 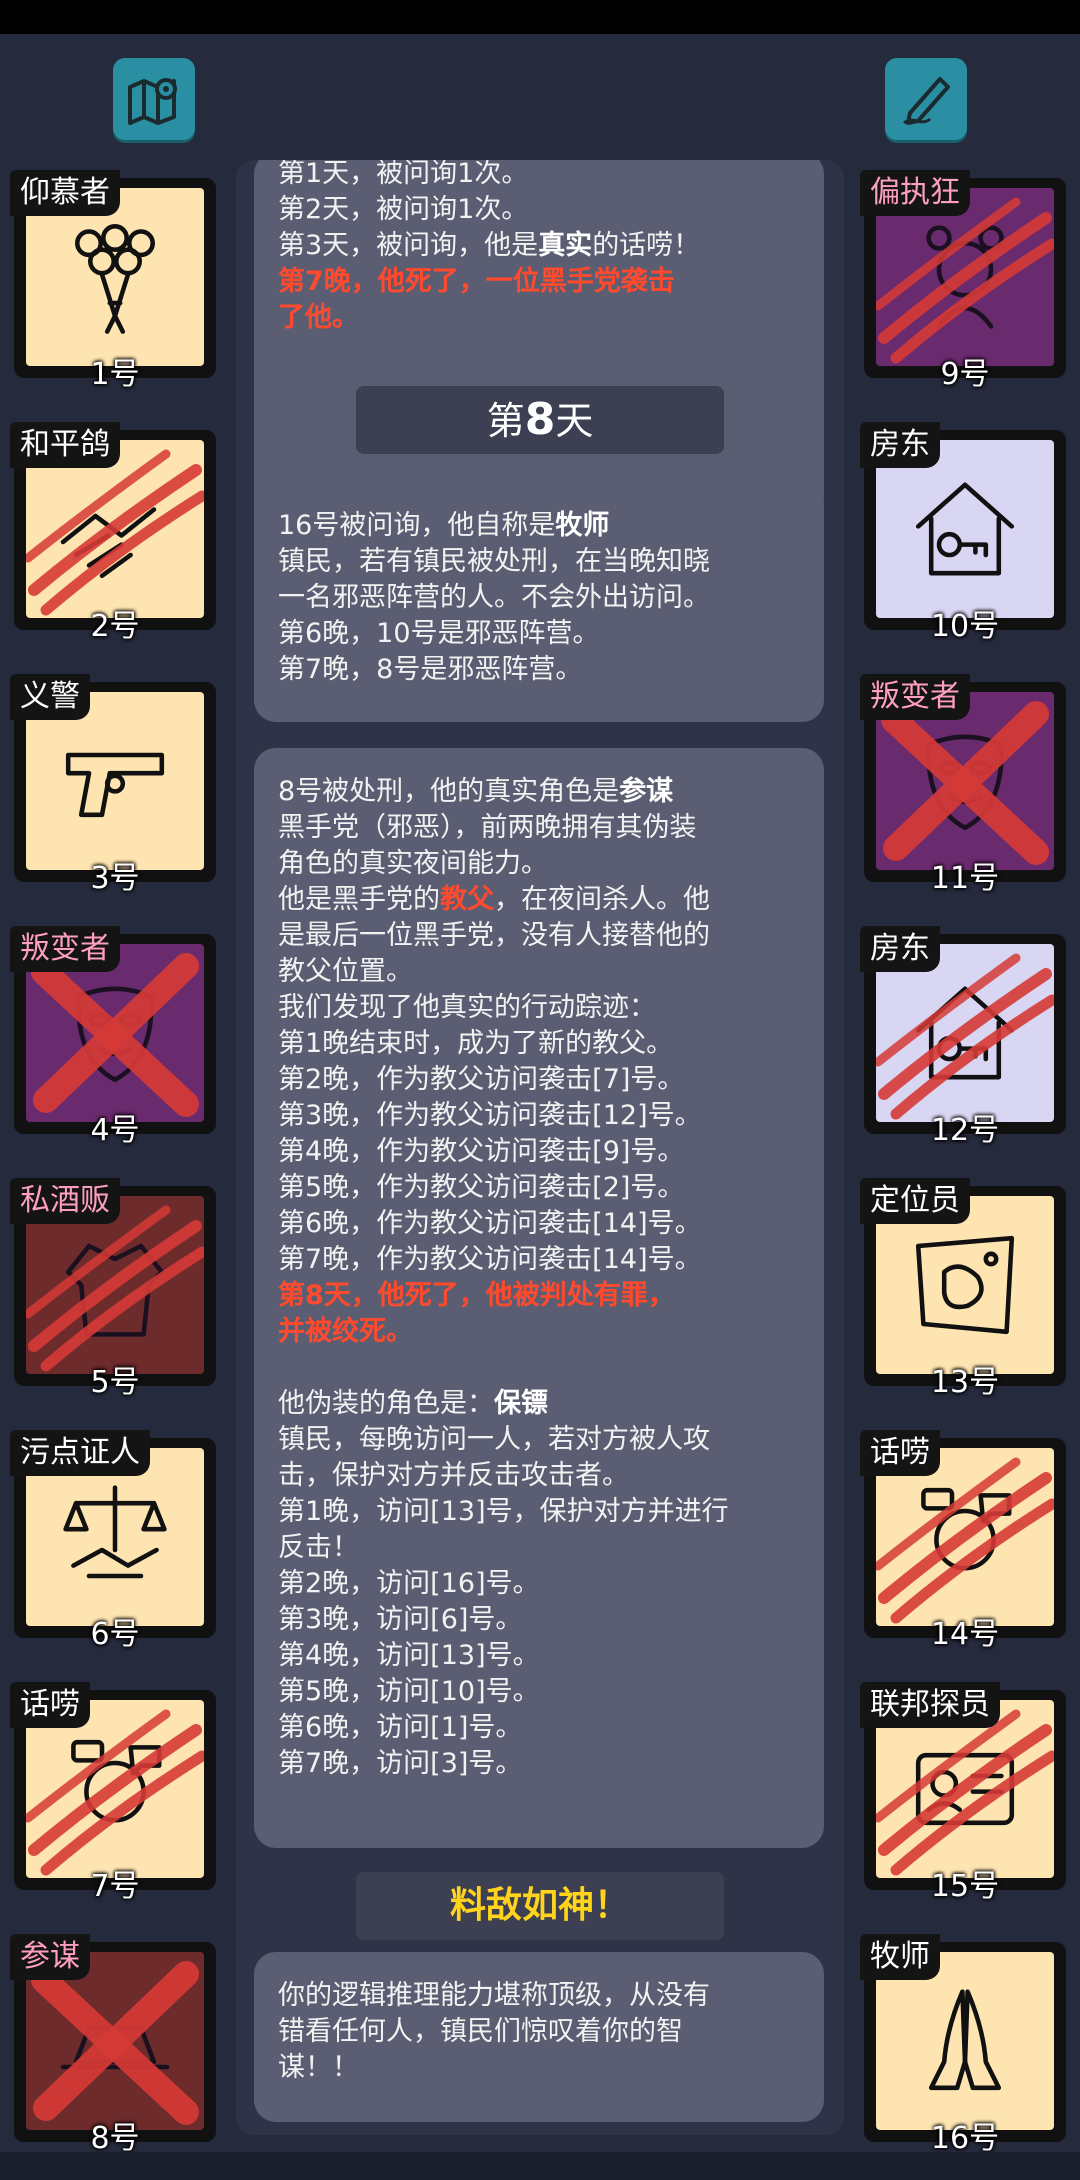 What do you see at coordinates (115, 1532) in the screenshot?
I see `scales-handshake-icon` at bounding box center [115, 1532].